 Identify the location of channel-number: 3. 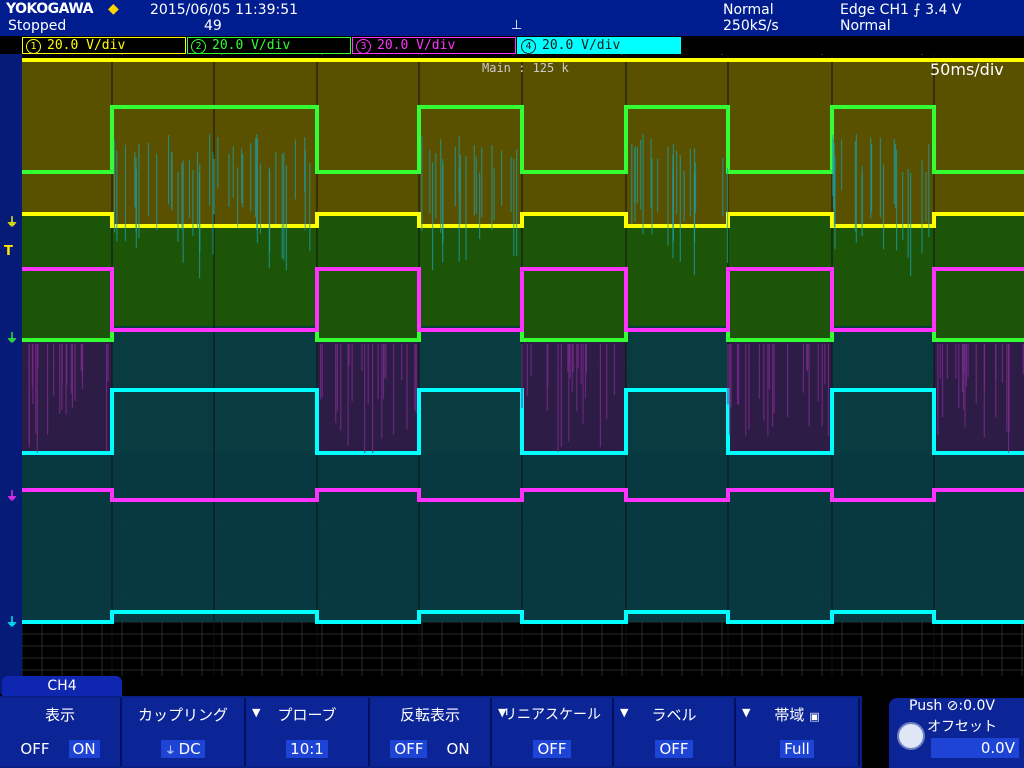
(363, 46).